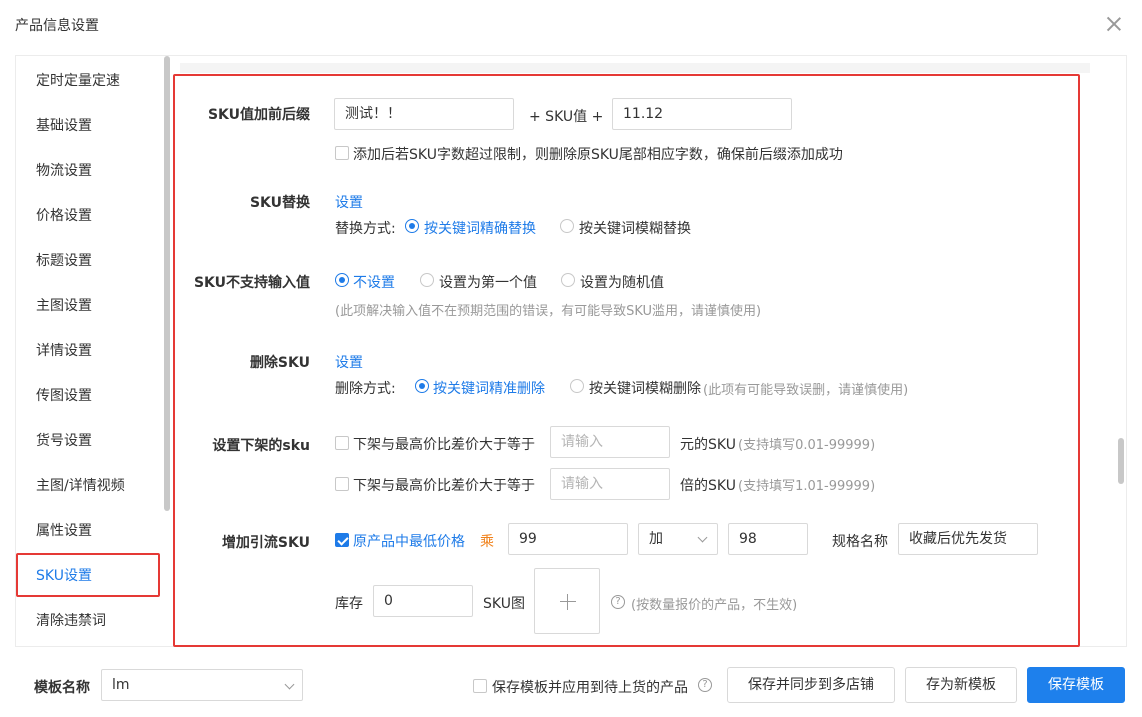 This screenshot has height=717, width=1142. What do you see at coordinates (78, 80) in the screenshot?
I see `sidebar-item-schedule: 定时定量定速` at bounding box center [78, 80].